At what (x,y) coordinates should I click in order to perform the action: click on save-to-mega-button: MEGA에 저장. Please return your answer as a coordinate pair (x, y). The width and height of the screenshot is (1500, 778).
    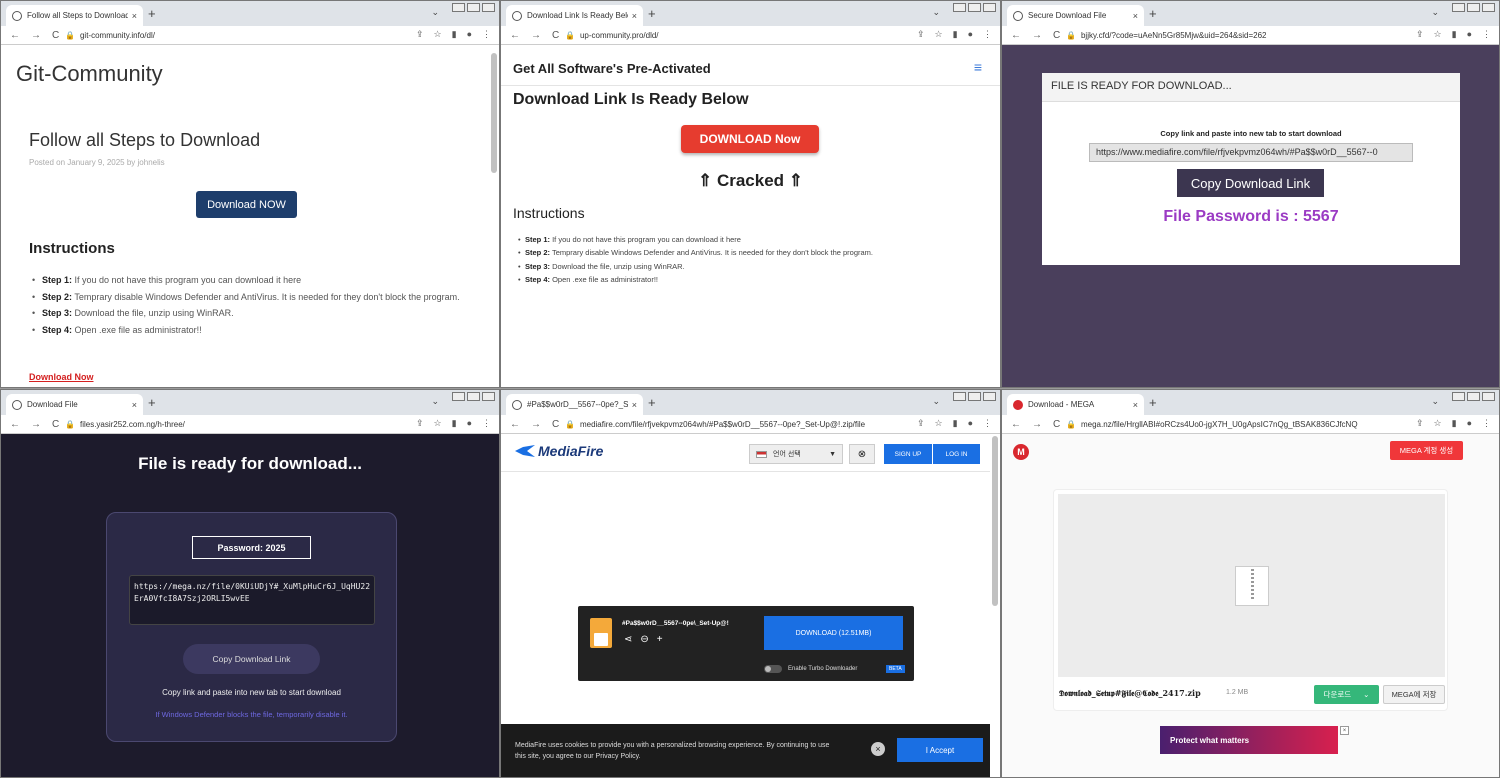
    Looking at the image, I should click on (1414, 694).